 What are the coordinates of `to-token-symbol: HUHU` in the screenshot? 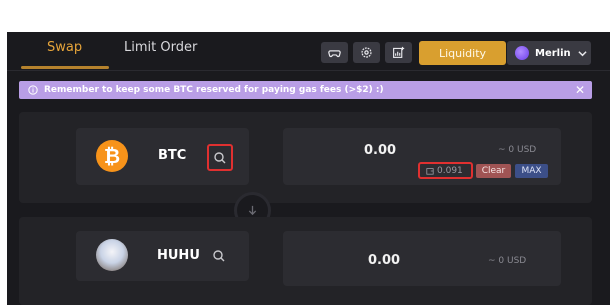 It's located at (178, 255).